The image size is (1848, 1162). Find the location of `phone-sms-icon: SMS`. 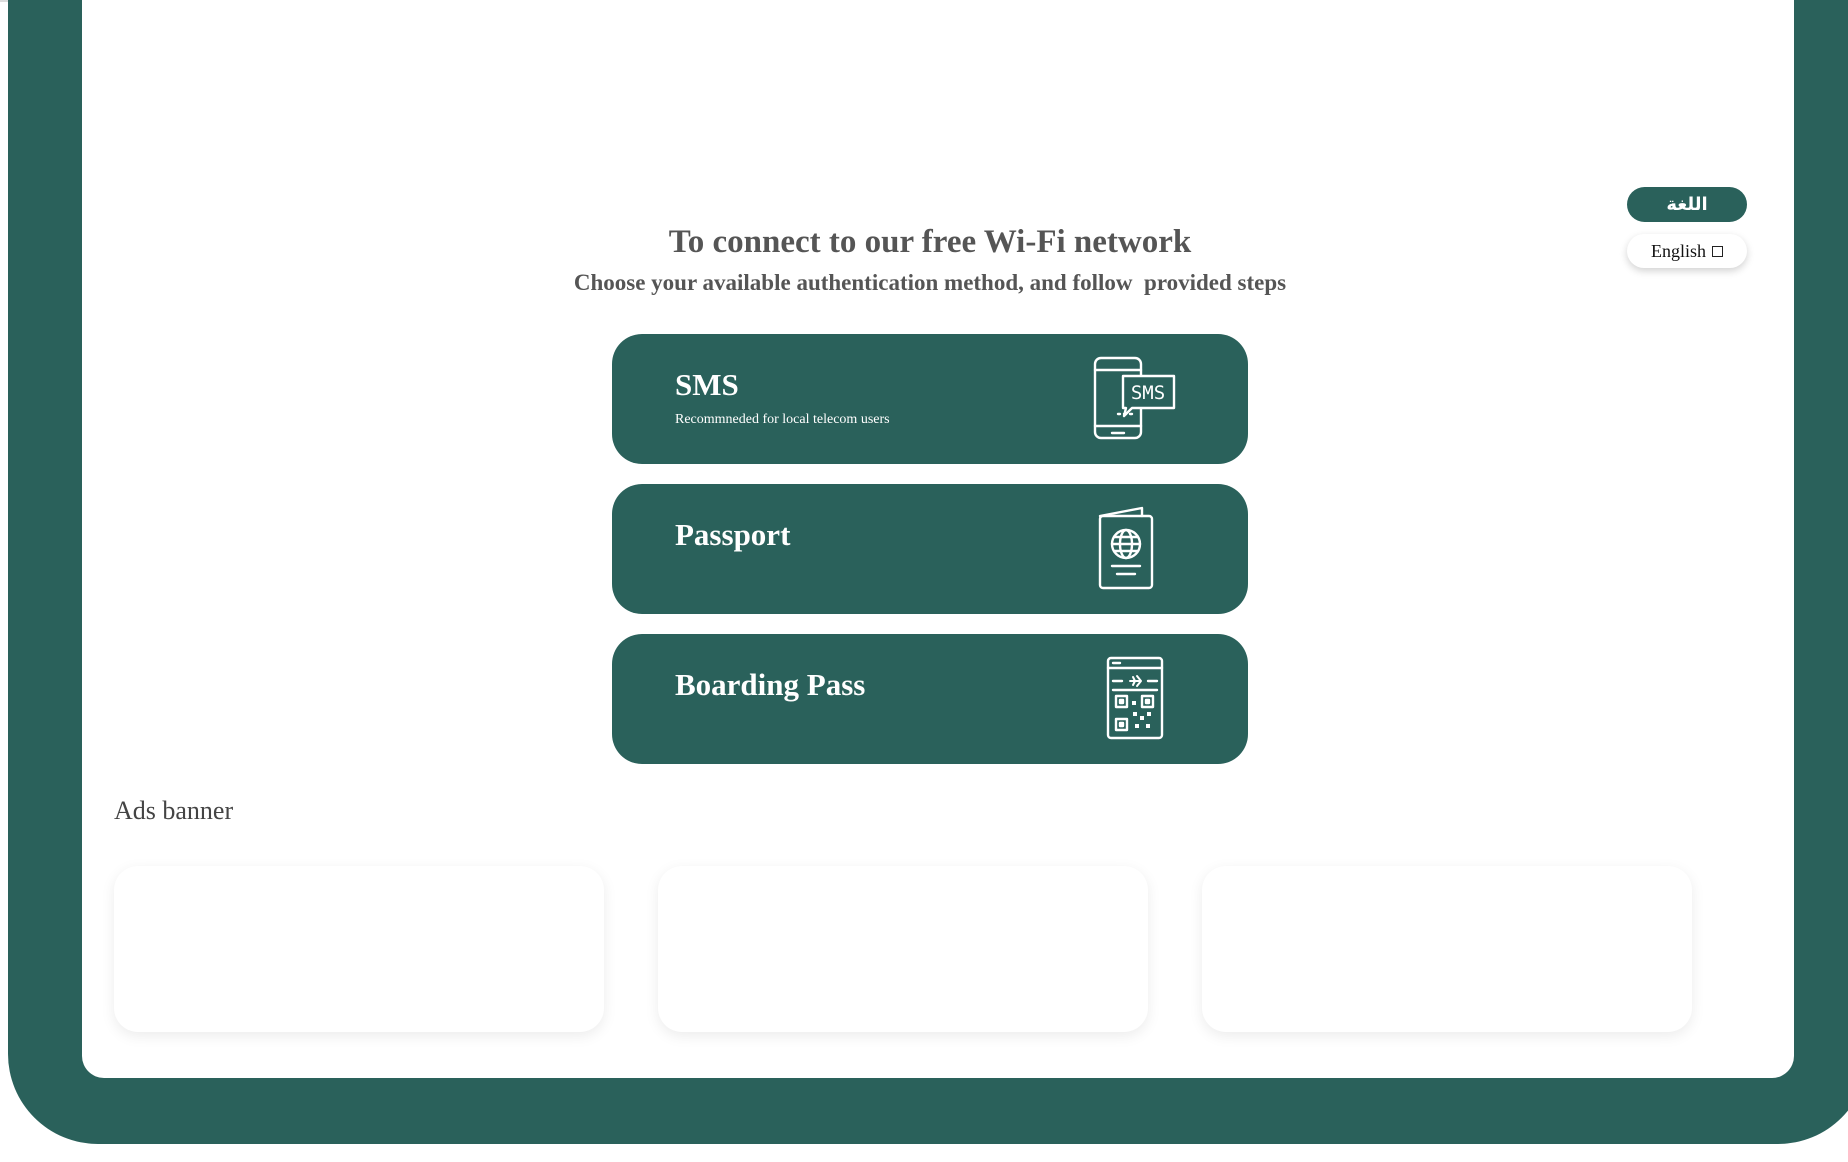

phone-sms-icon: SMS is located at coordinates (1134, 398).